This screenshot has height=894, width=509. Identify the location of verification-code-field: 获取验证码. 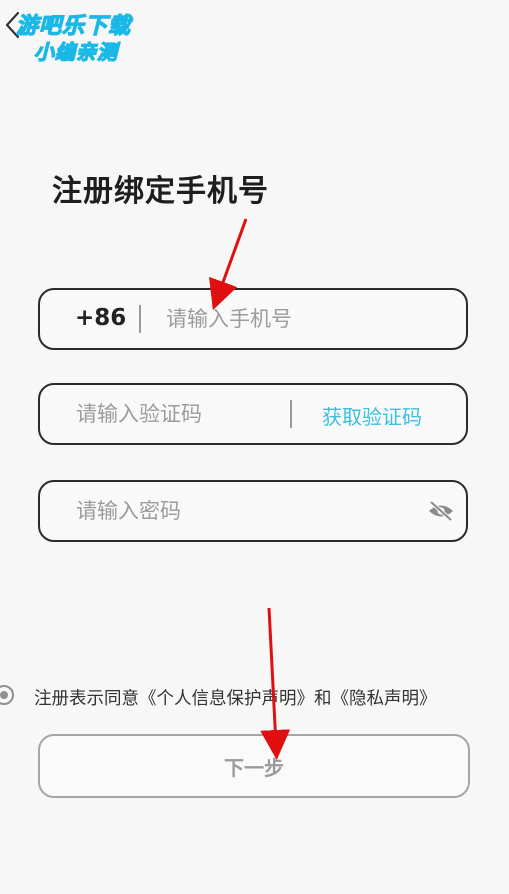
(253, 414).